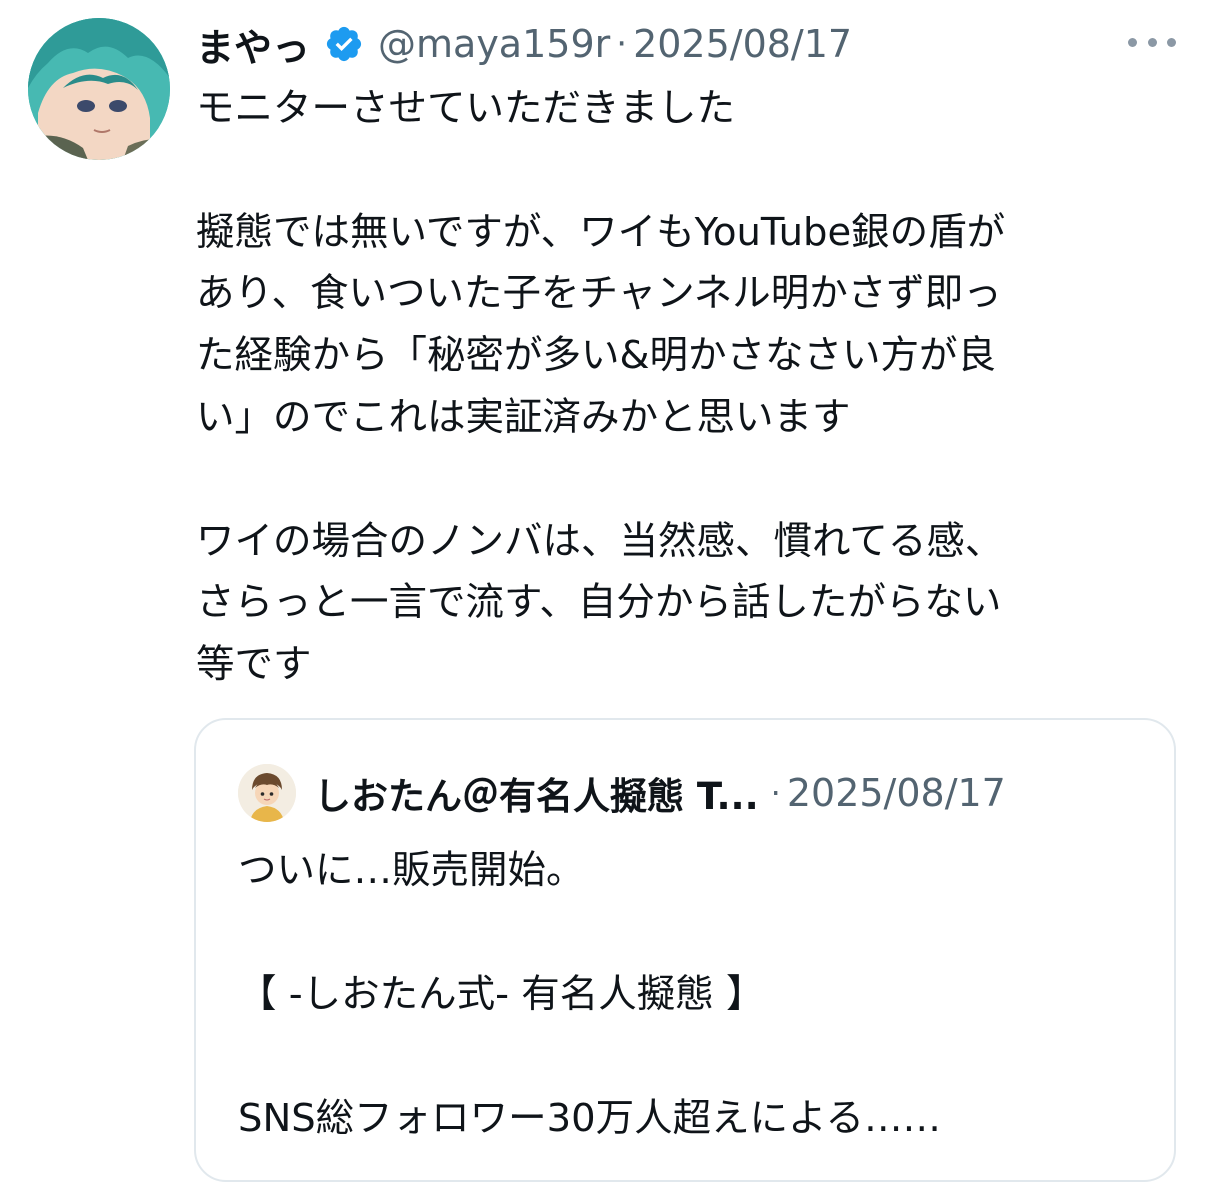 Image resolution: width=1206 pixels, height=1187 pixels. Describe the element at coordinates (501, 994) in the screenshot. I see `quoted-line: 【 -しおたん式- 有名人擬態 】` at that location.